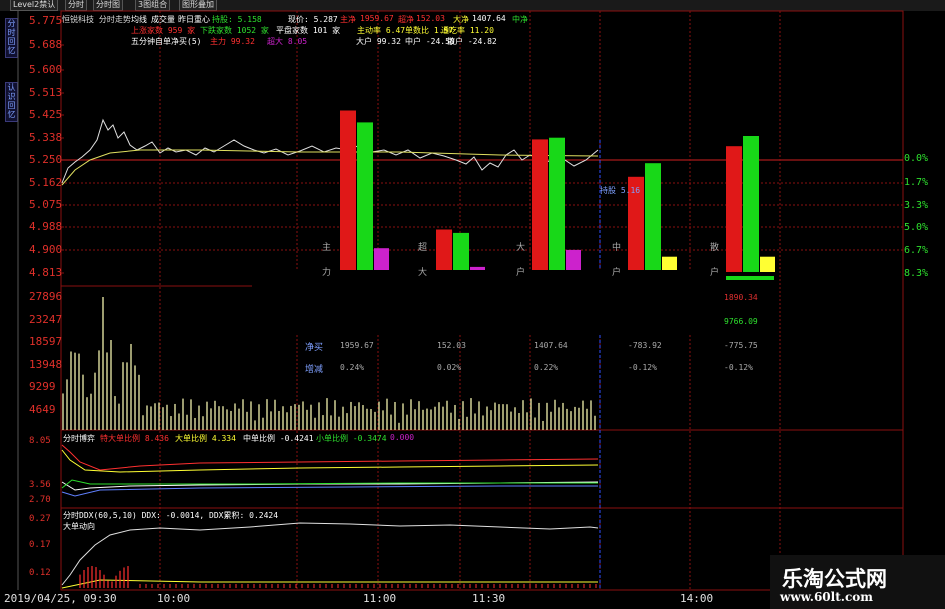  I want to click on five-min-title: 五分钟自单净买(5), so click(166, 41).